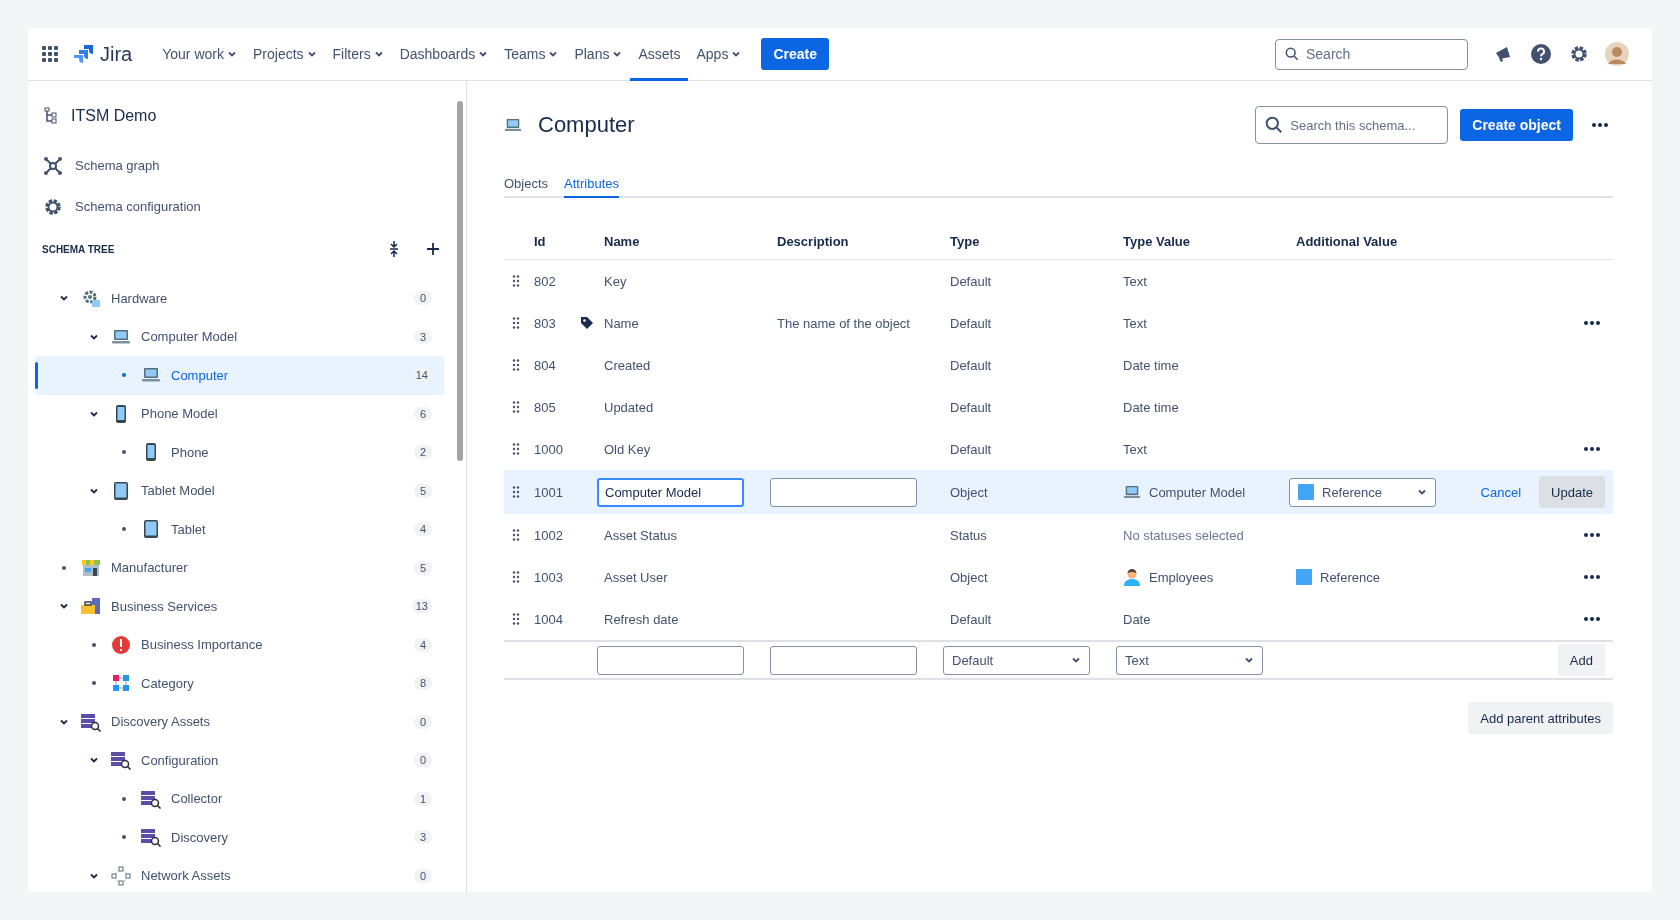 Image resolution: width=1680 pixels, height=920 pixels. What do you see at coordinates (670, 492) in the screenshot?
I see `name-field: Computer Model` at bounding box center [670, 492].